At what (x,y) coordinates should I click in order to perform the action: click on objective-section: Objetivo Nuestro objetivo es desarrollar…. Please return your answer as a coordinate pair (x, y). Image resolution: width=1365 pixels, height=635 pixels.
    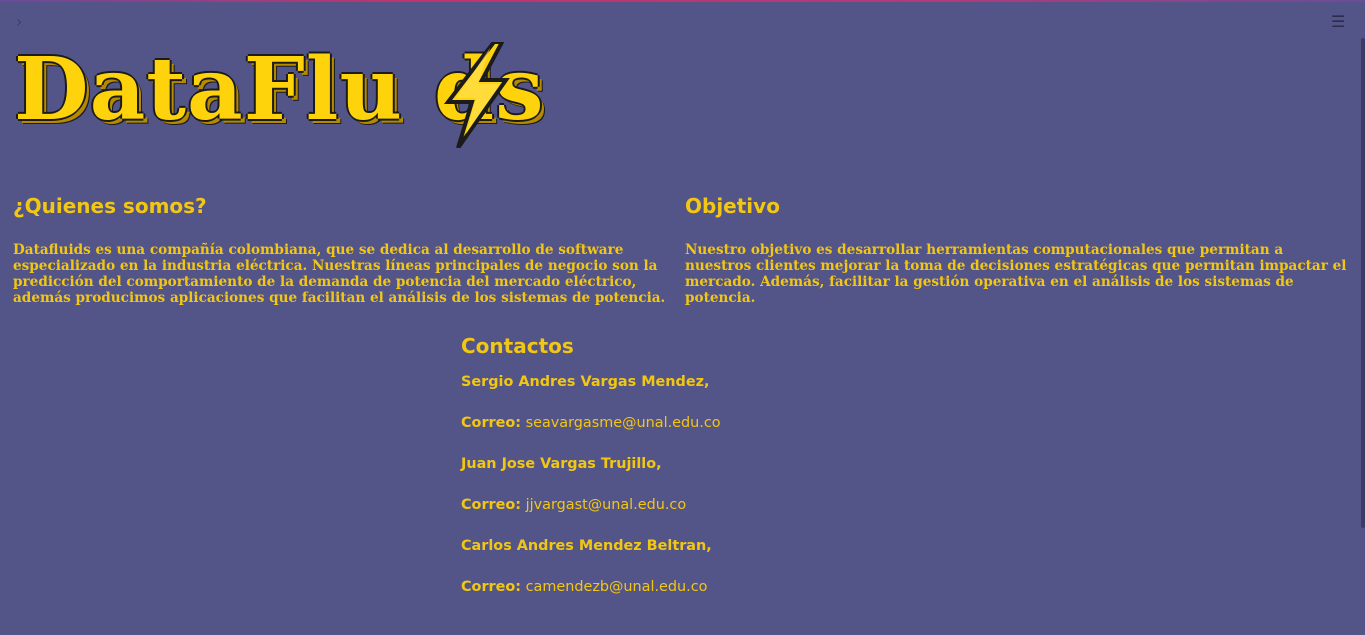
    Looking at the image, I should click on (1016, 249).